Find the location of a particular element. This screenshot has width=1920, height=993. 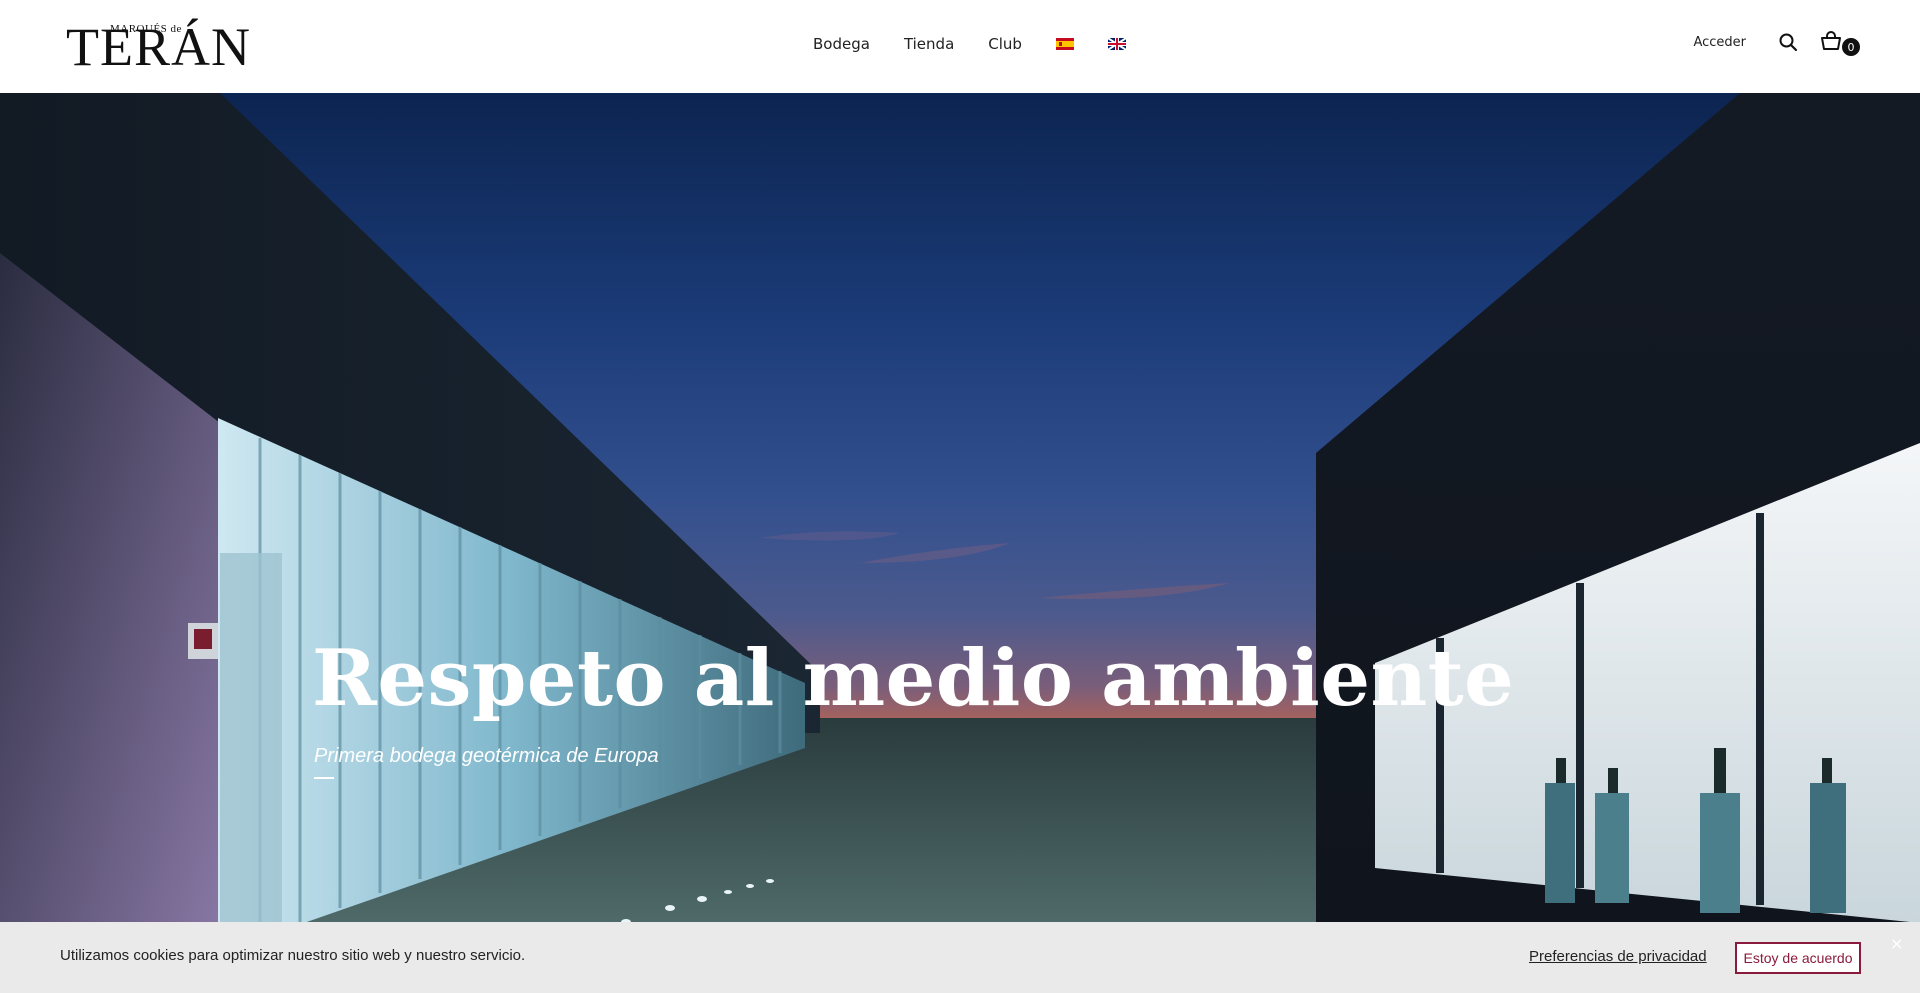

nav-item-tienda: Tienda is located at coordinates (929, 44).